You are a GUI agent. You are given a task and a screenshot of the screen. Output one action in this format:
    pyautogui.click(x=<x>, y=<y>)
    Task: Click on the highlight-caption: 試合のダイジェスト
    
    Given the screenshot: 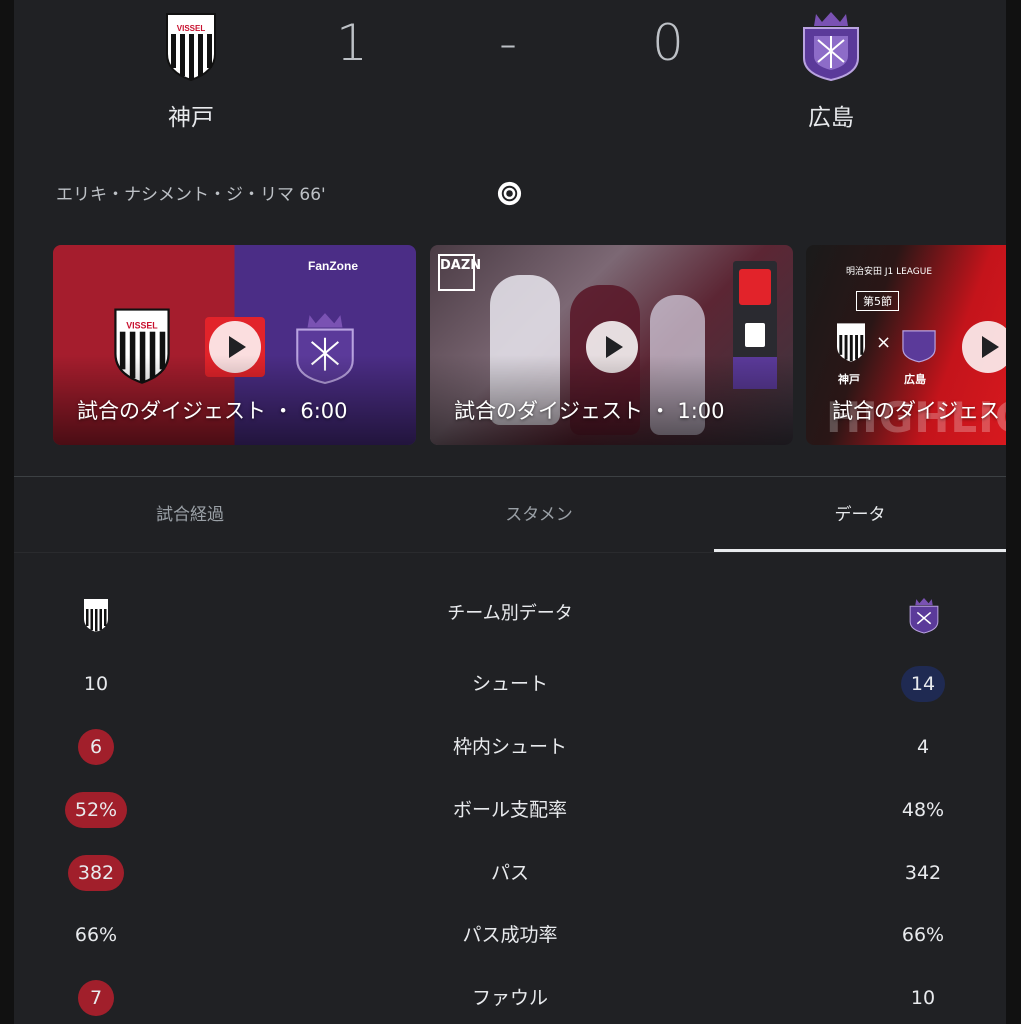 What is the action you would take?
    pyautogui.click(x=919, y=411)
    